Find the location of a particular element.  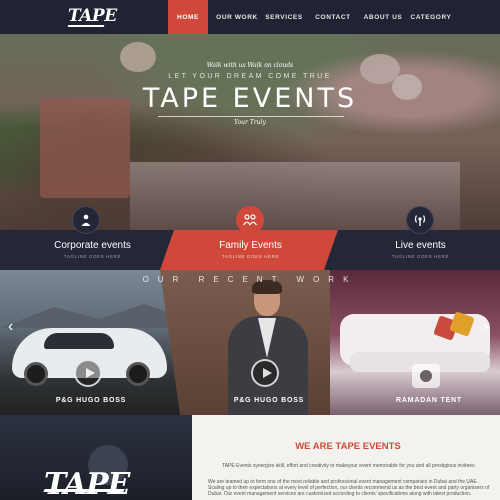

hero-divider is located at coordinates (251, 116).